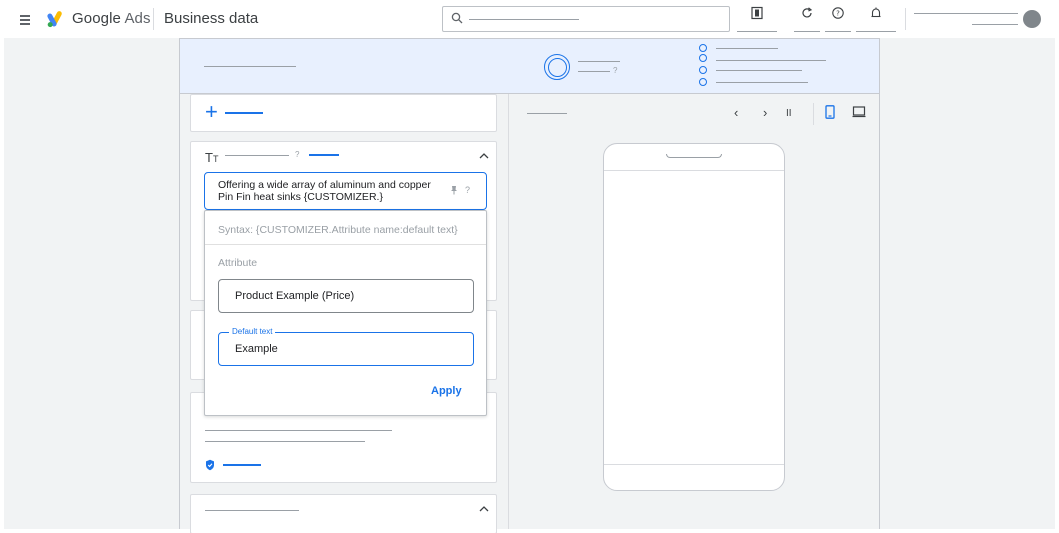  I want to click on progress-sub-placeholder, so click(594, 71).